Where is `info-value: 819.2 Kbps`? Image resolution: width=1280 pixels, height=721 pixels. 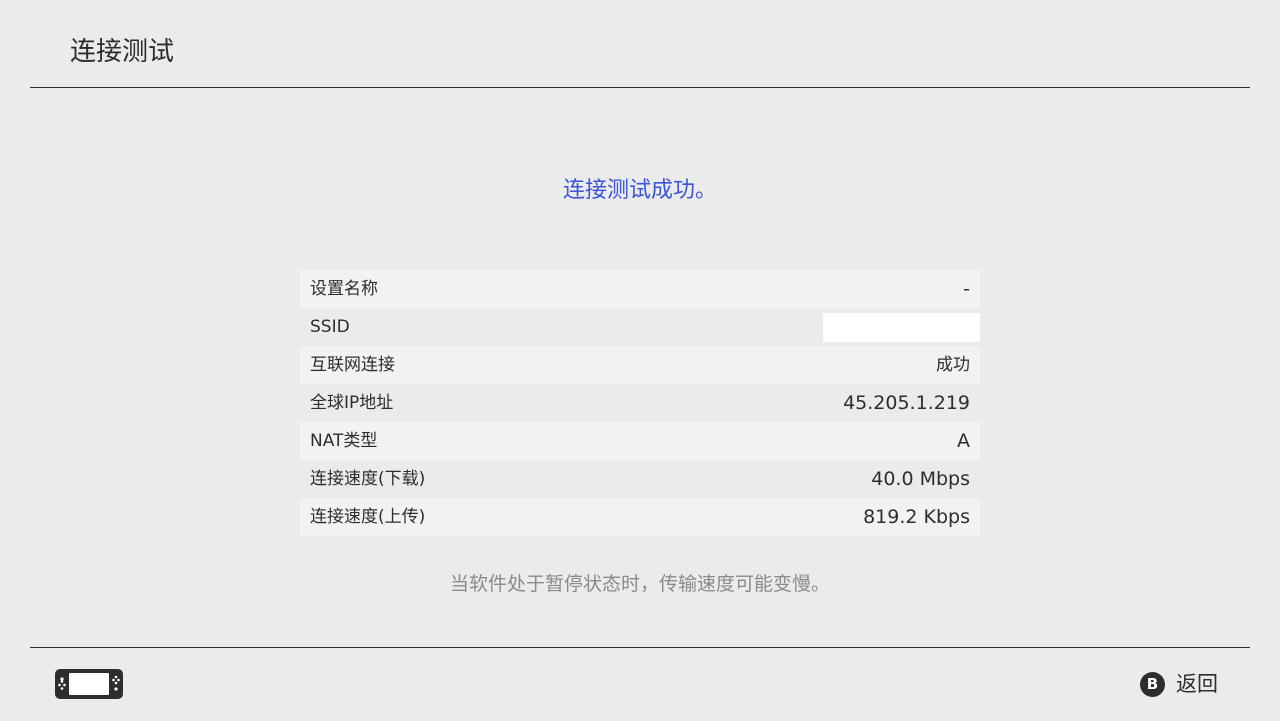 info-value: 819.2 Kbps is located at coordinates (916, 517).